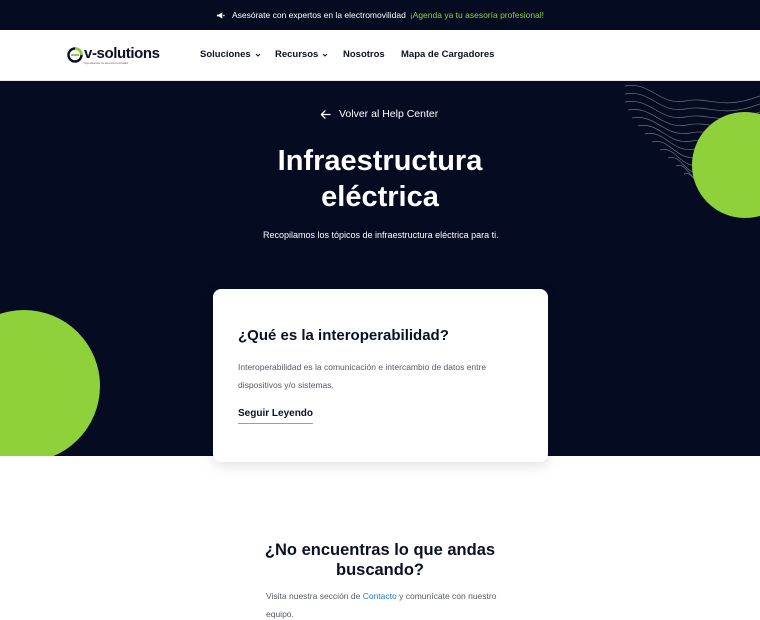  I want to click on logo-tagline: impulsando la electromovilidad, so click(106, 63).